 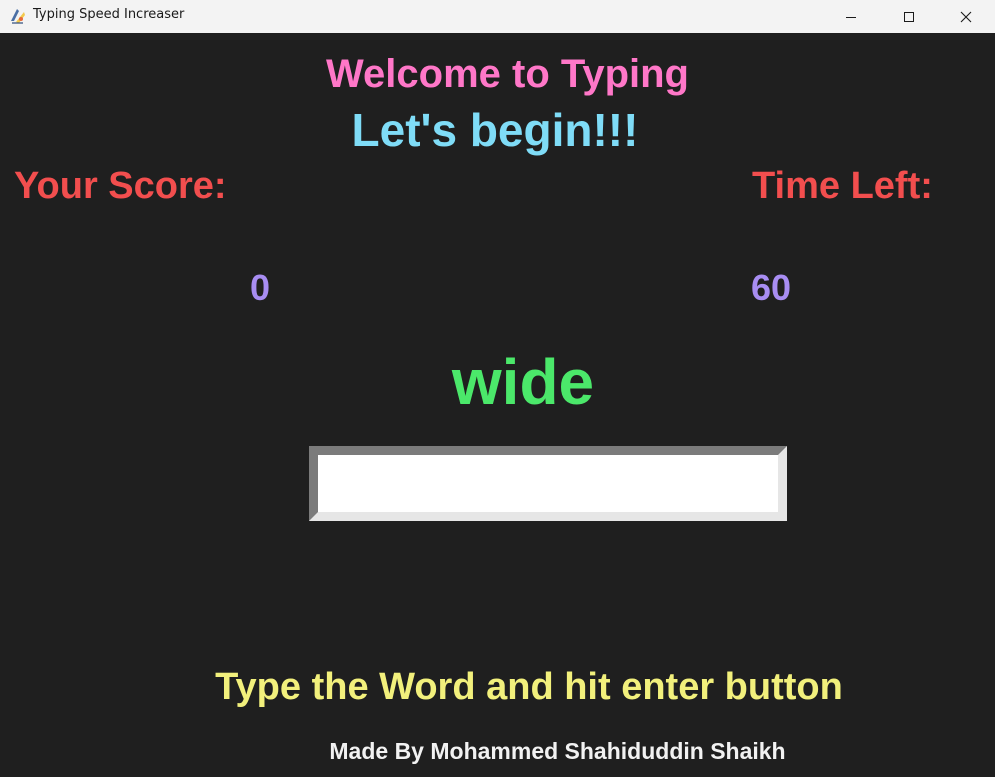 I want to click on maximize-icon, so click(x=909, y=17).